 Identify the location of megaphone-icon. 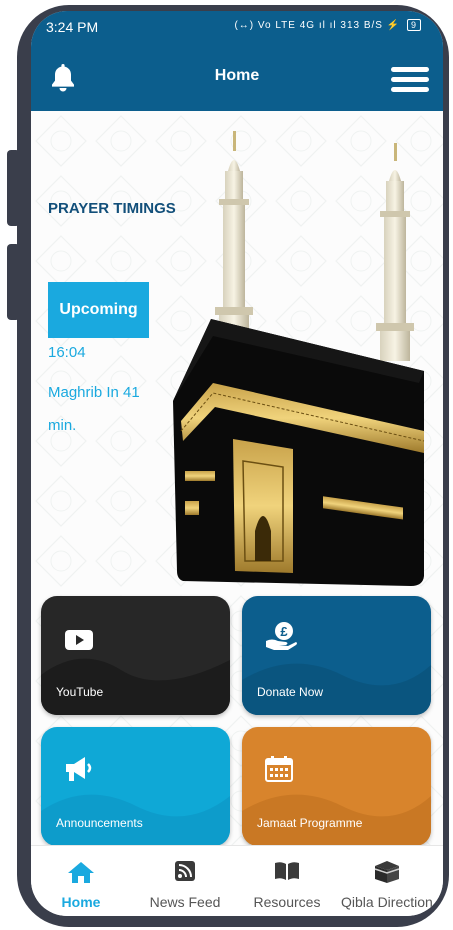
(79, 769).